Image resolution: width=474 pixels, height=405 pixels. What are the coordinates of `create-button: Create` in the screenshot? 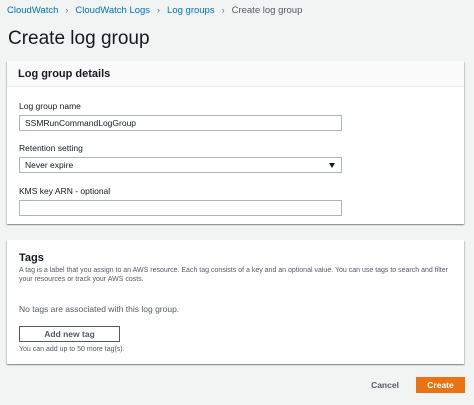 It's located at (440, 385).